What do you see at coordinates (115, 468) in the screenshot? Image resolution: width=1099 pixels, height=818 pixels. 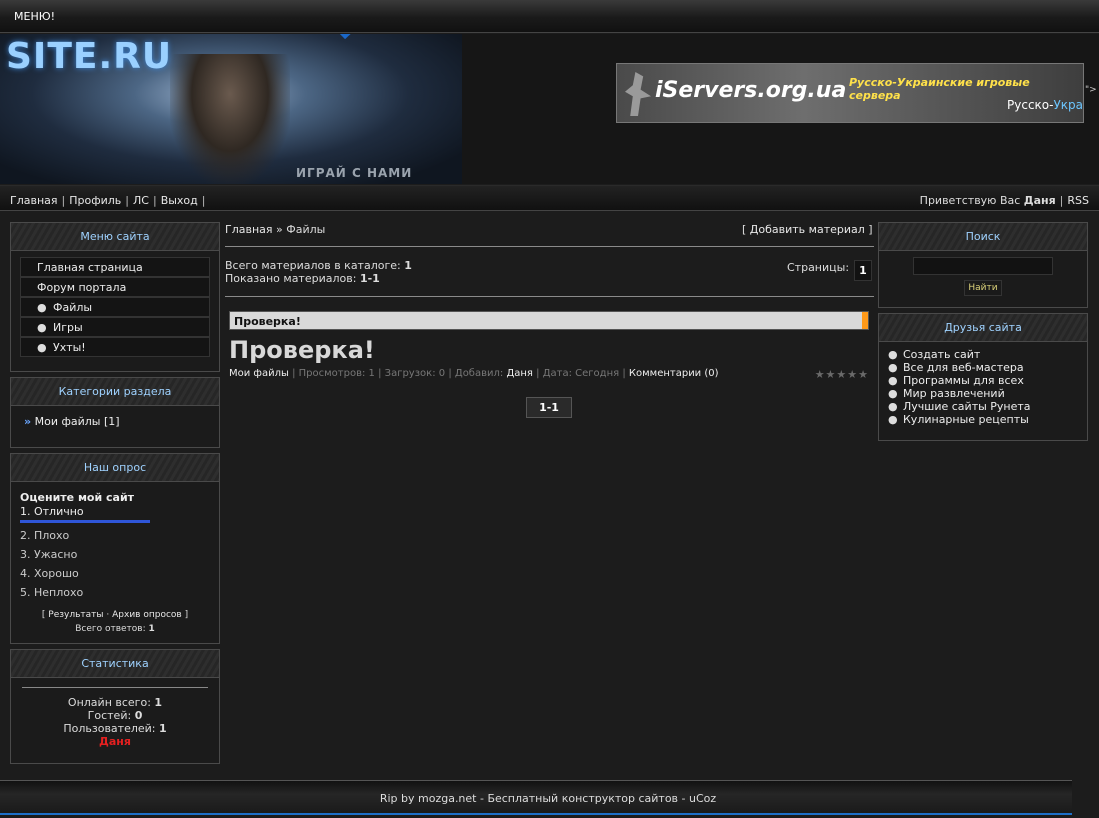 I see `poll-title: Наш опрос` at bounding box center [115, 468].